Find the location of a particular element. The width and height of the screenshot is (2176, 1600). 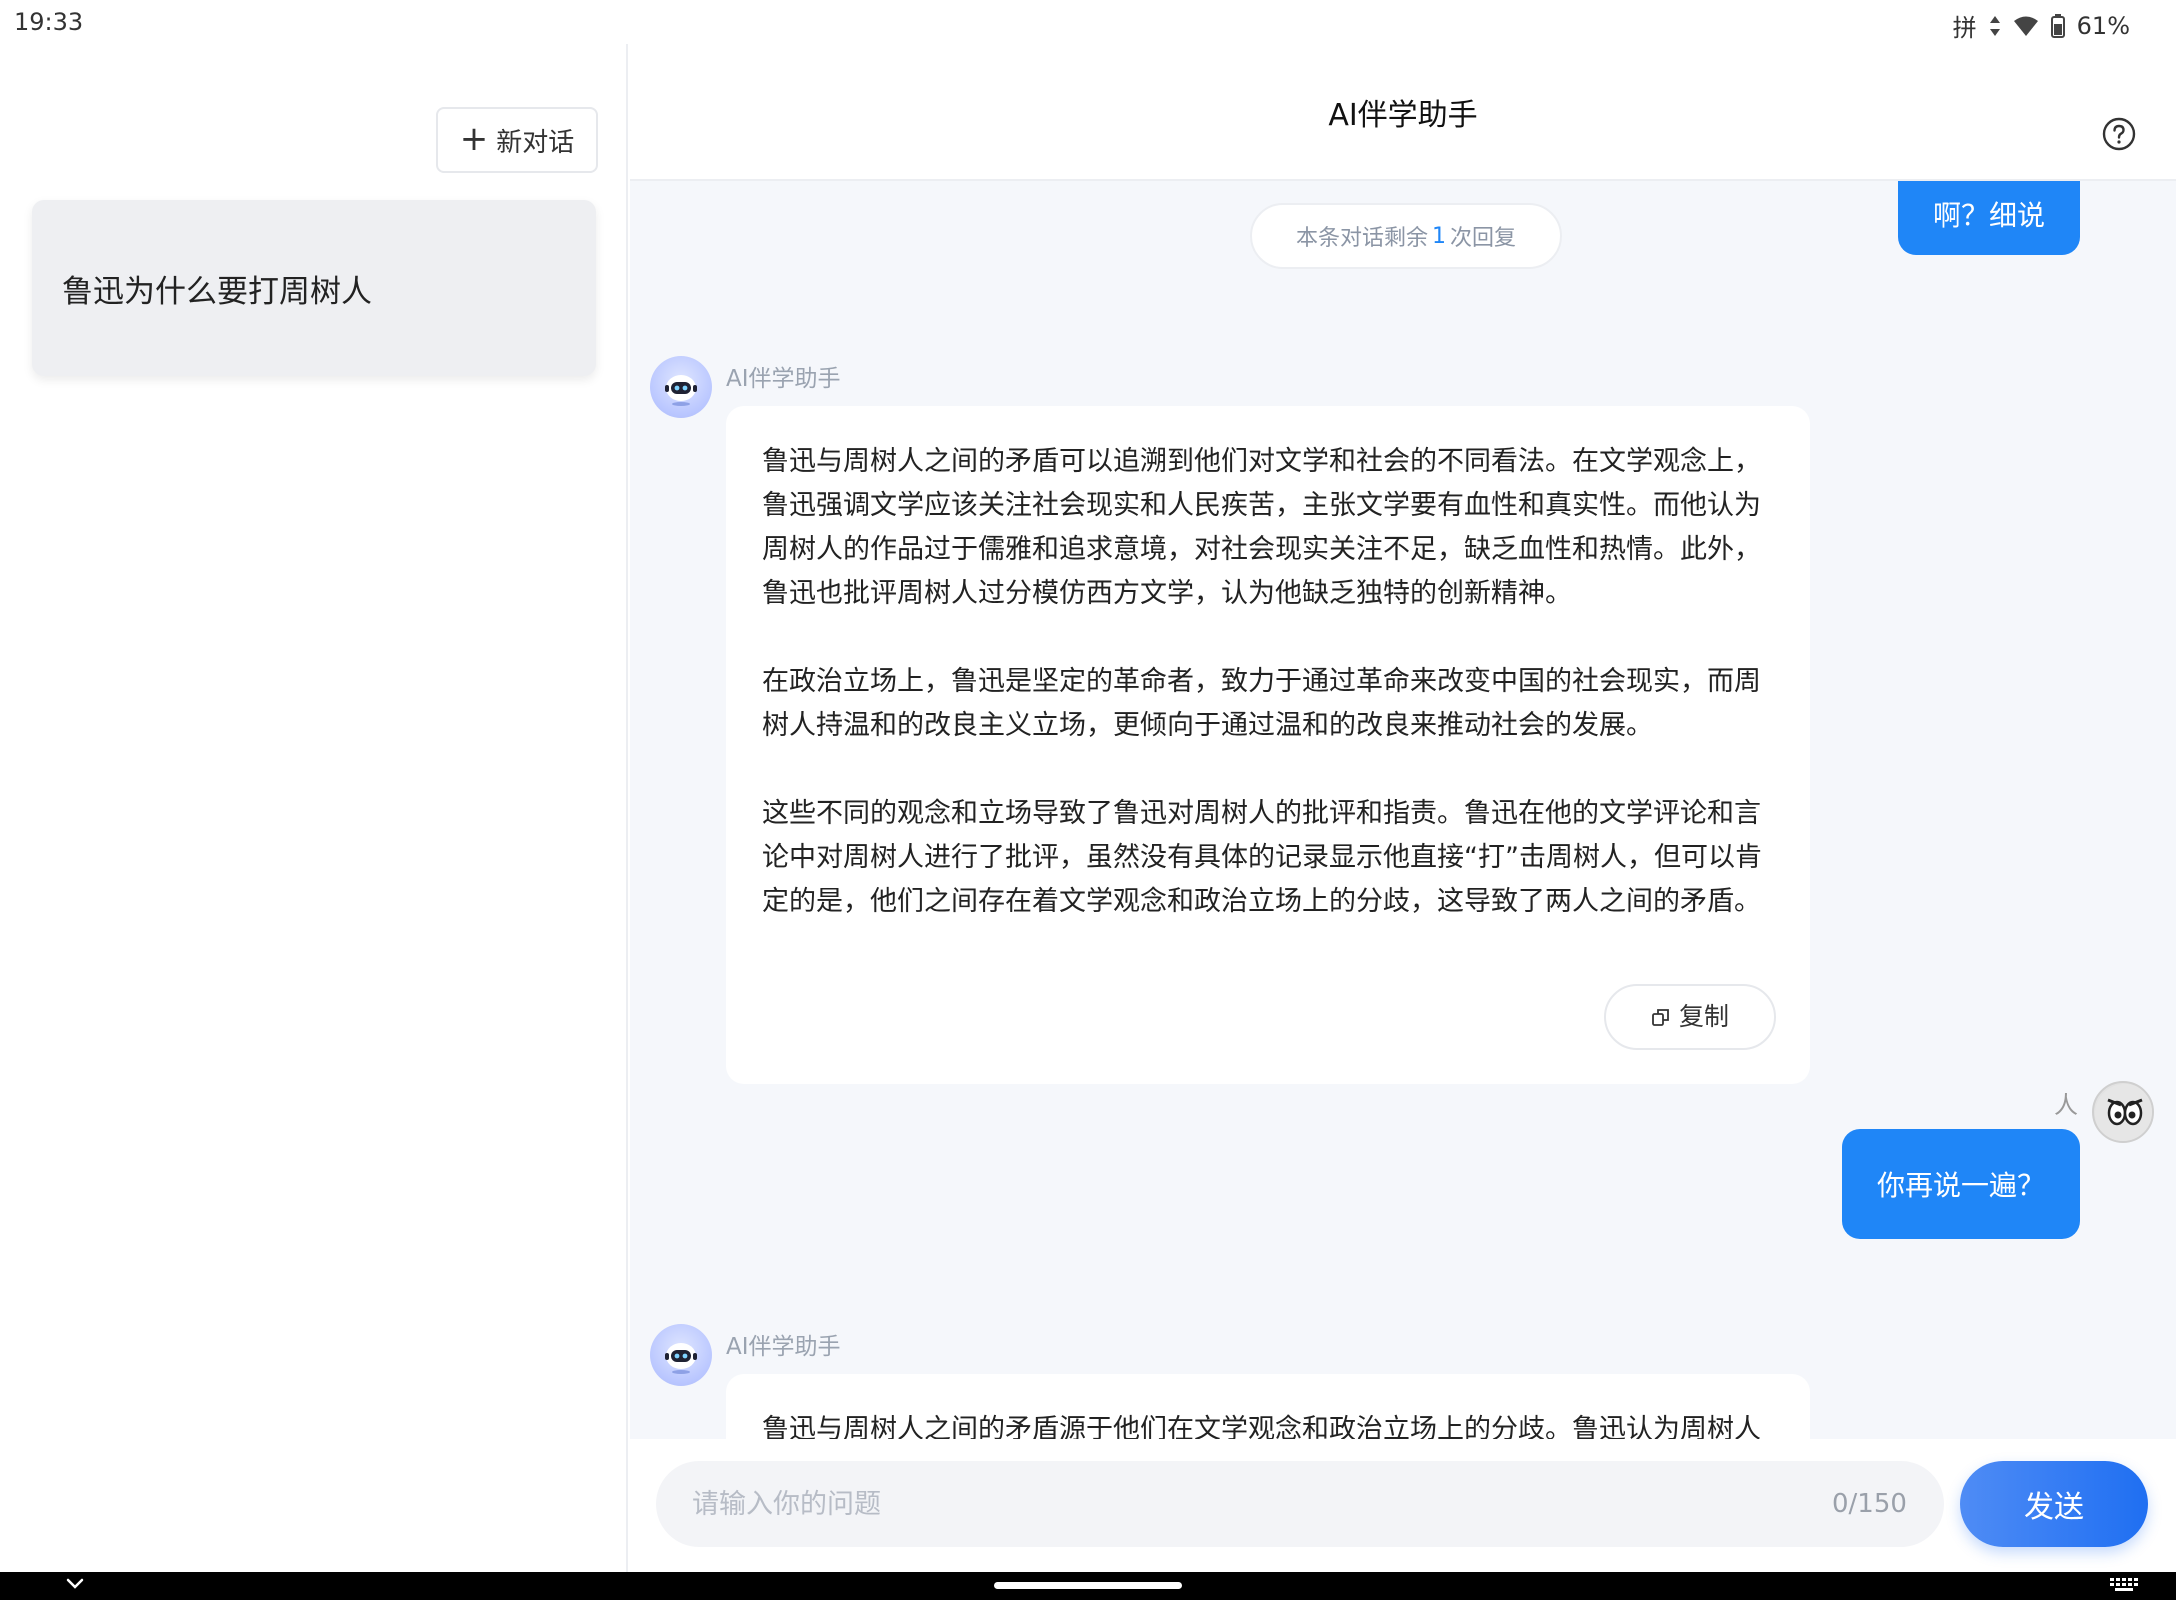

input-bar: 0/150 发送 is located at coordinates (1403, 1505).